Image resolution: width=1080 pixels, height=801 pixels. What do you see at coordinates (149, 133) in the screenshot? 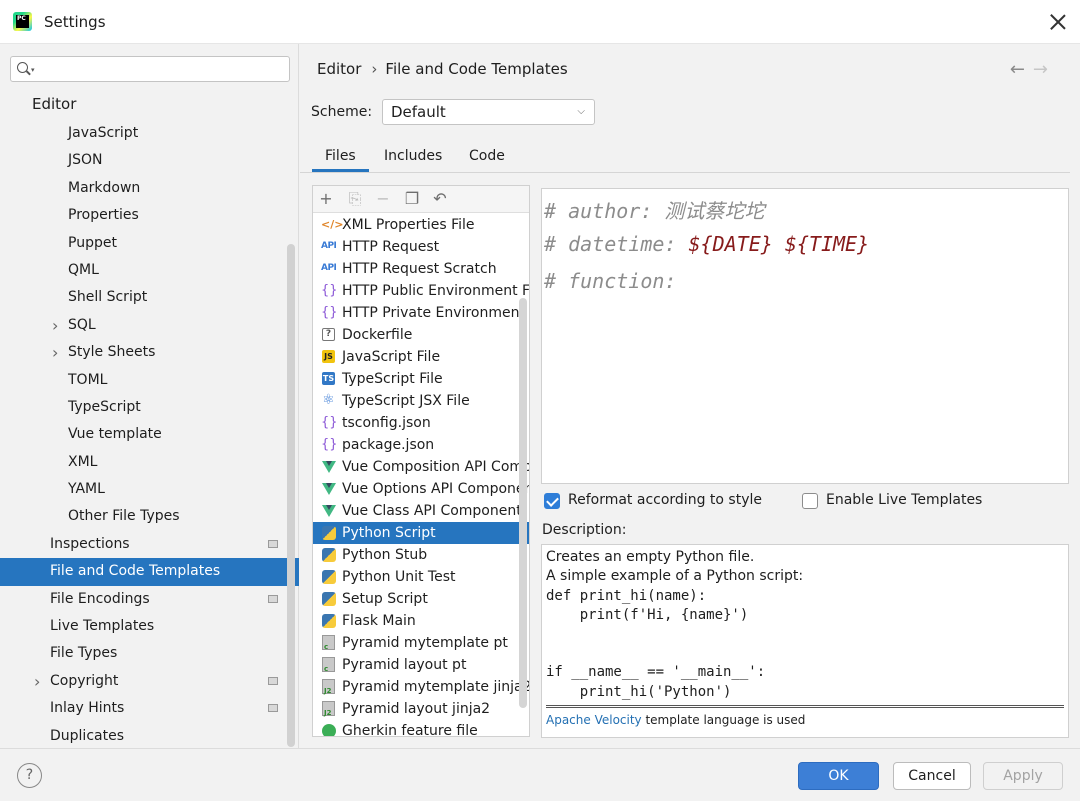
I see `sidebar-item-javascript: JavaScript` at bounding box center [149, 133].